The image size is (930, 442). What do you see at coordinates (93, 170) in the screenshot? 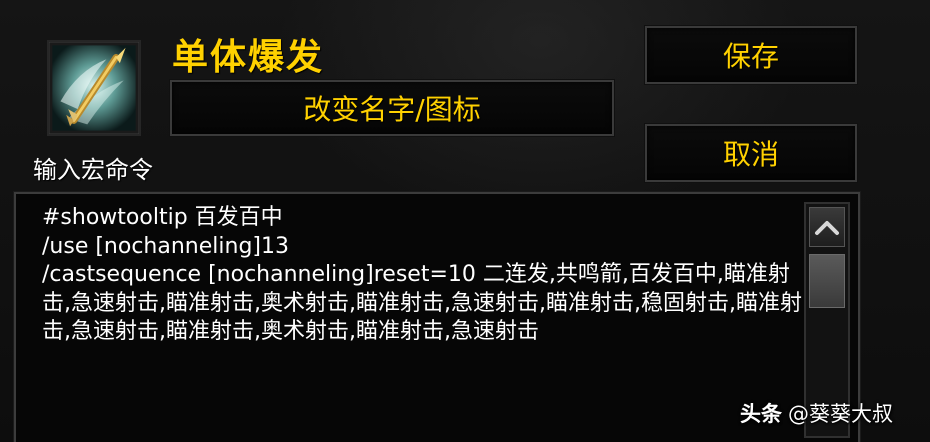
I see `enter-macro-label: 输入宏命令` at bounding box center [93, 170].